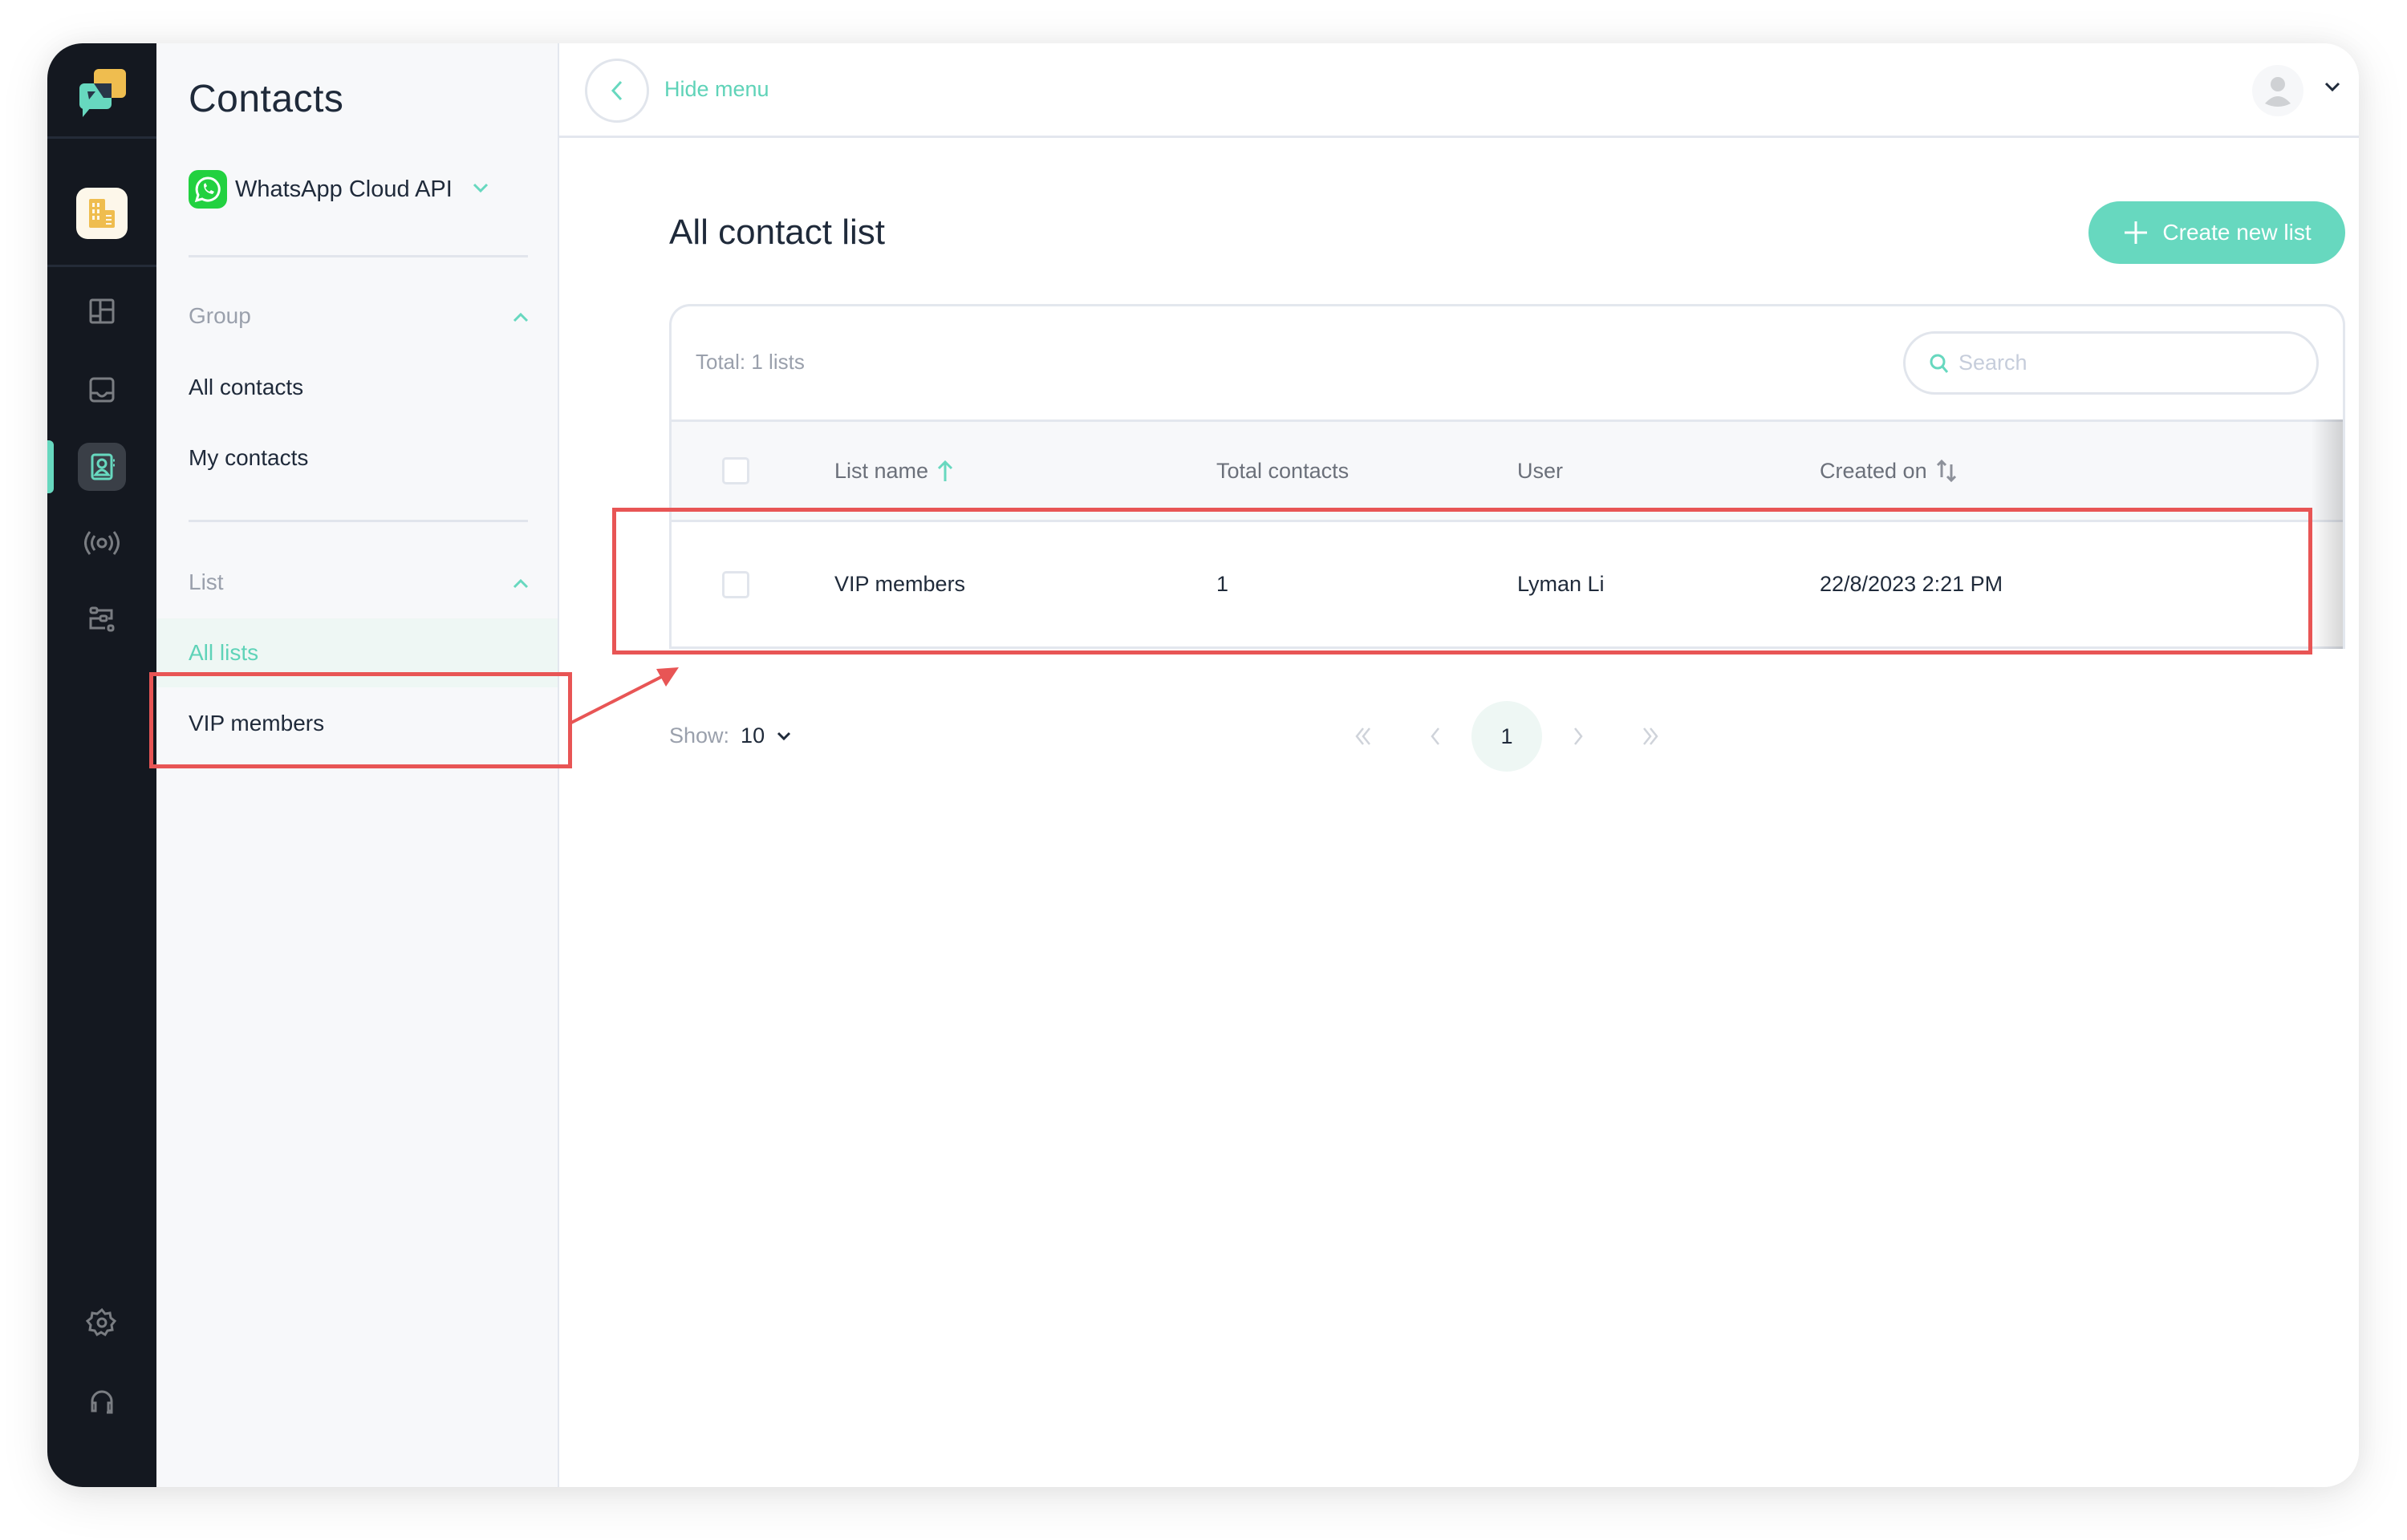 The height and width of the screenshot is (1540, 2407). I want to click on create-new-list-button: Create new list, so click(2217, 232).